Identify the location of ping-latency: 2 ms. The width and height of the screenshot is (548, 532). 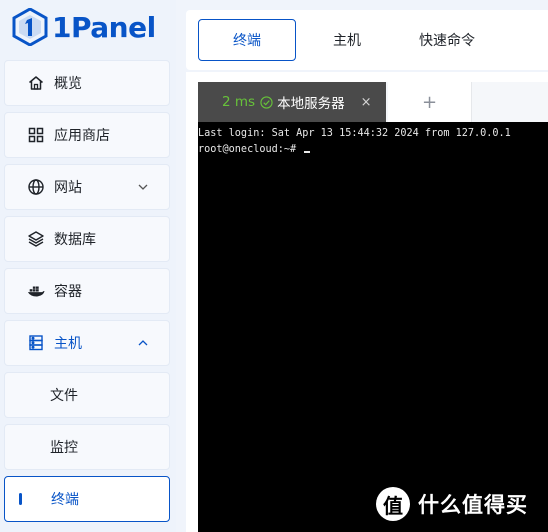
(239, 102).